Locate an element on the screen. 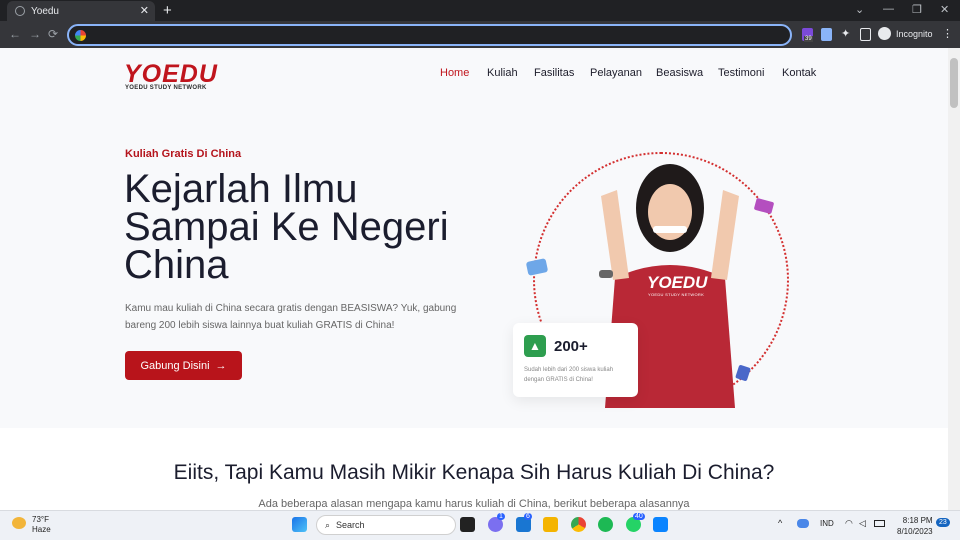 The image size is (960, 540). clock: 8:18 PM 8/10/2023 is located at coordinates (915, 526).